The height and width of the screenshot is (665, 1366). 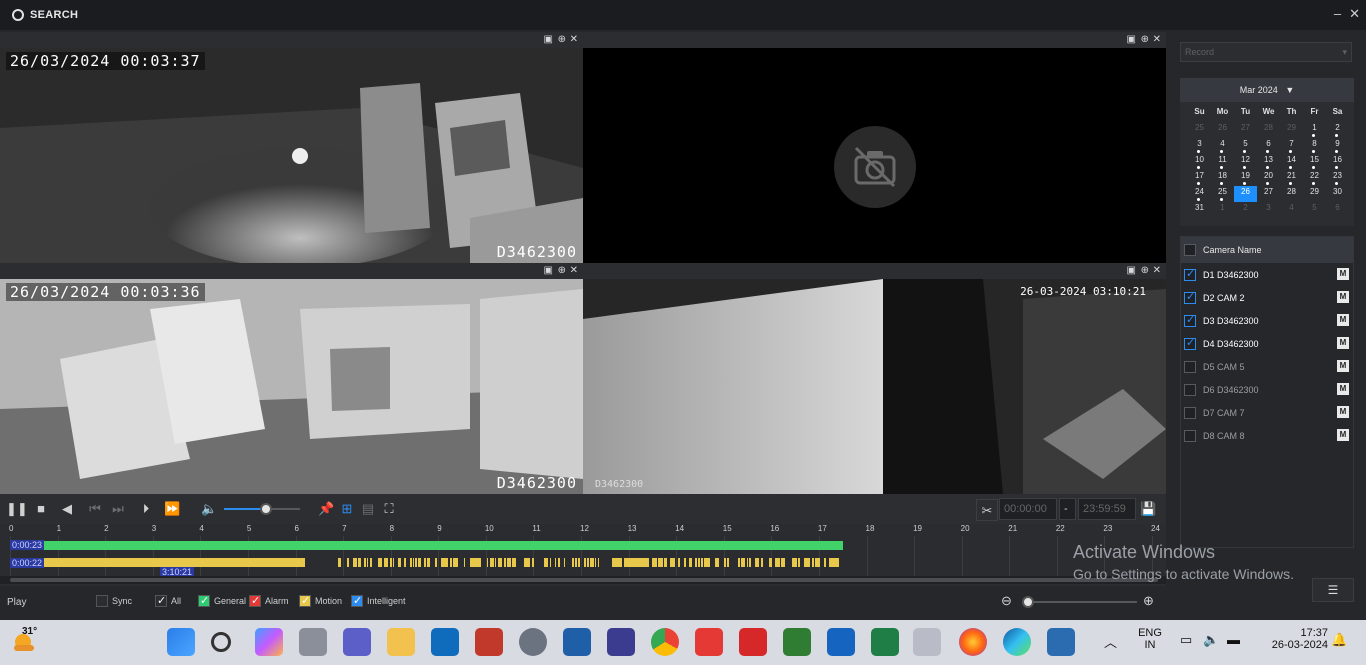 What do you see at coordinates (1017, 642) in the screenshot?
I see `edge-icon` at bounding box center [1017, 642].